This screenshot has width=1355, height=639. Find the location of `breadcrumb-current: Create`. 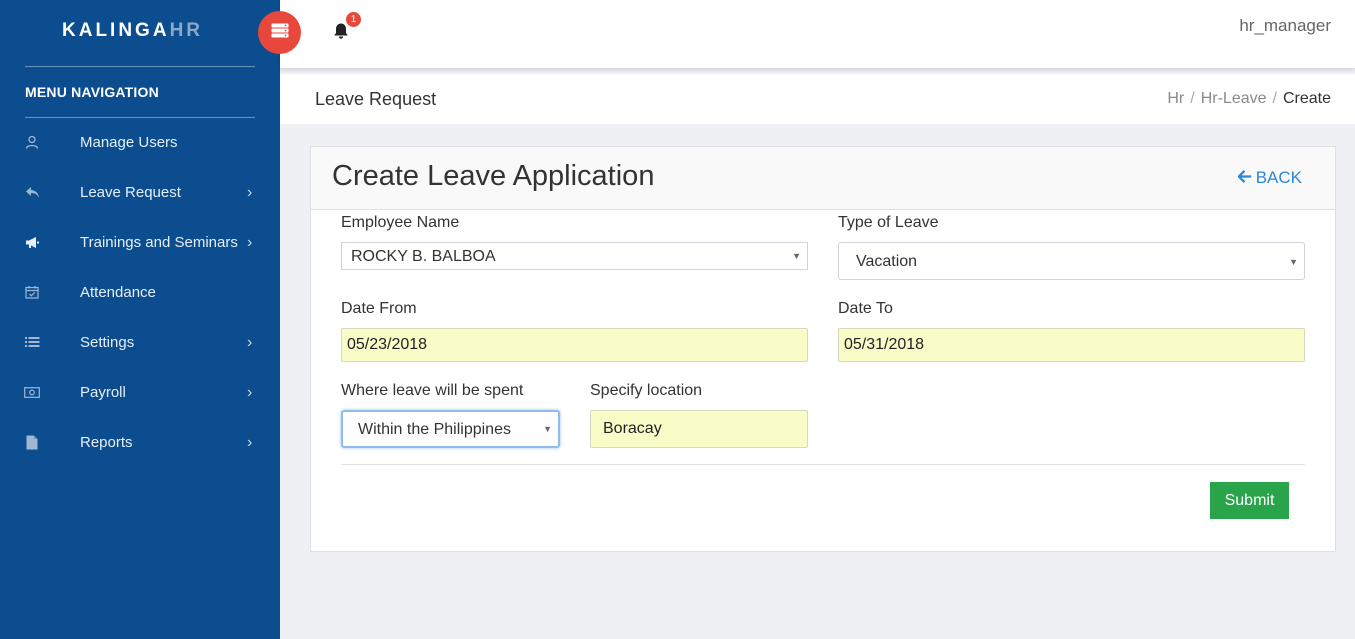

breadcrumb-current: Create is located at coordinates (1306, 98).